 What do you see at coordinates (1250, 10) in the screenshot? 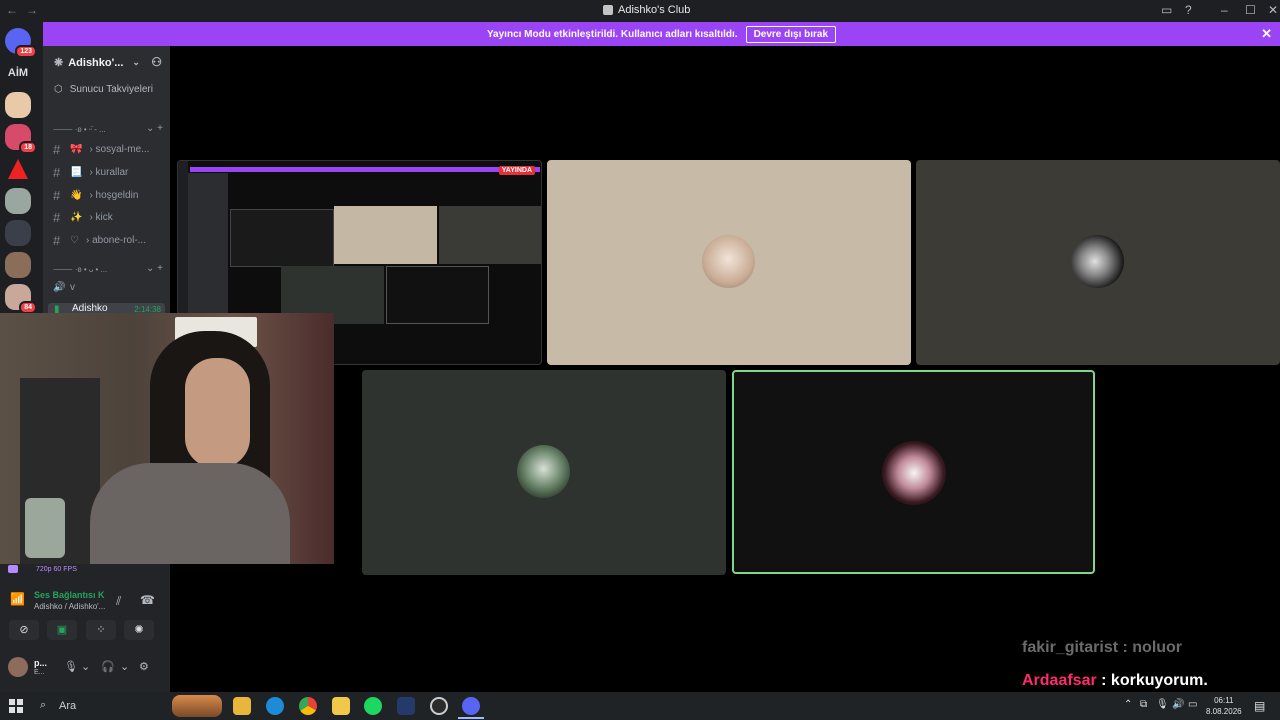
I see `maximize-icon: ☐` at bounding box center [1250, 10].